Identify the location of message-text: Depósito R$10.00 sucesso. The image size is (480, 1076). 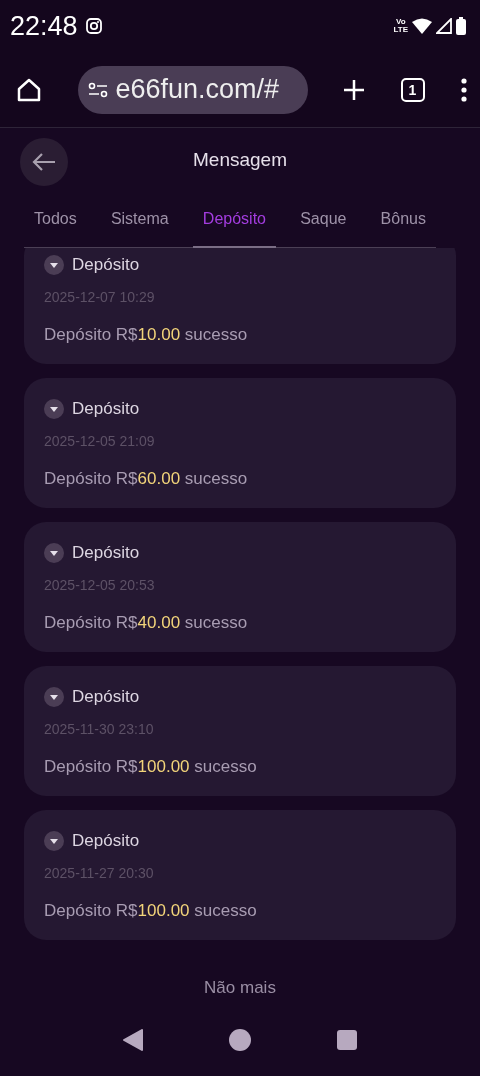
(146, 334).